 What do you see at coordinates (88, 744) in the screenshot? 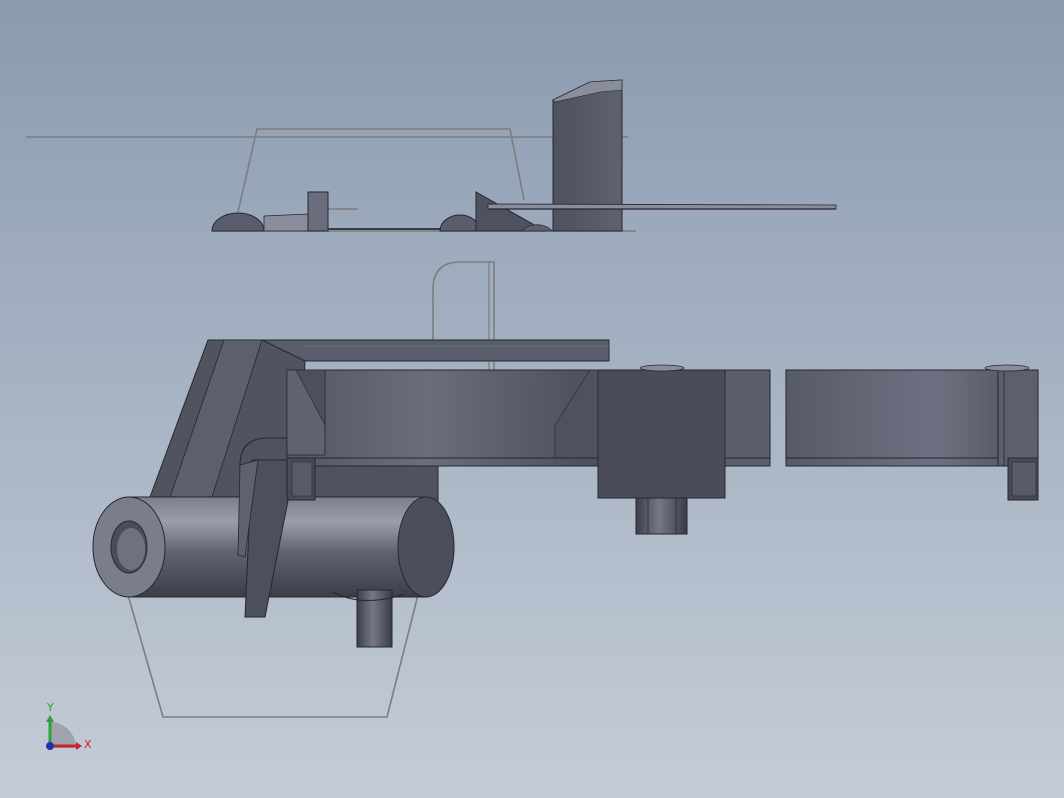
I see `triad-x-label: X` at bounding box center [88, 744].